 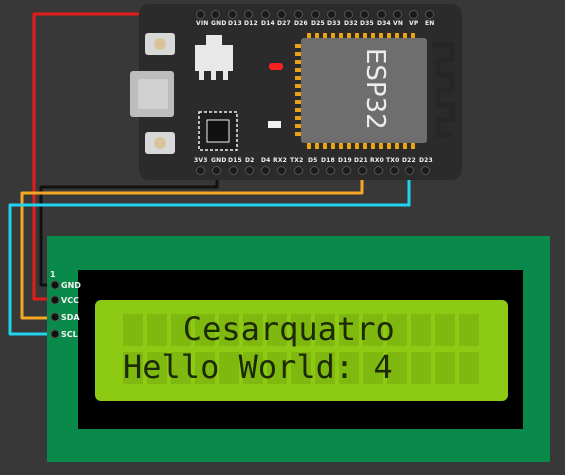 What do you see at coordinates (70, 317) in the screenshot?
I see `lcd-pin-label-sda: SDA` at bounding box center [70, 317].